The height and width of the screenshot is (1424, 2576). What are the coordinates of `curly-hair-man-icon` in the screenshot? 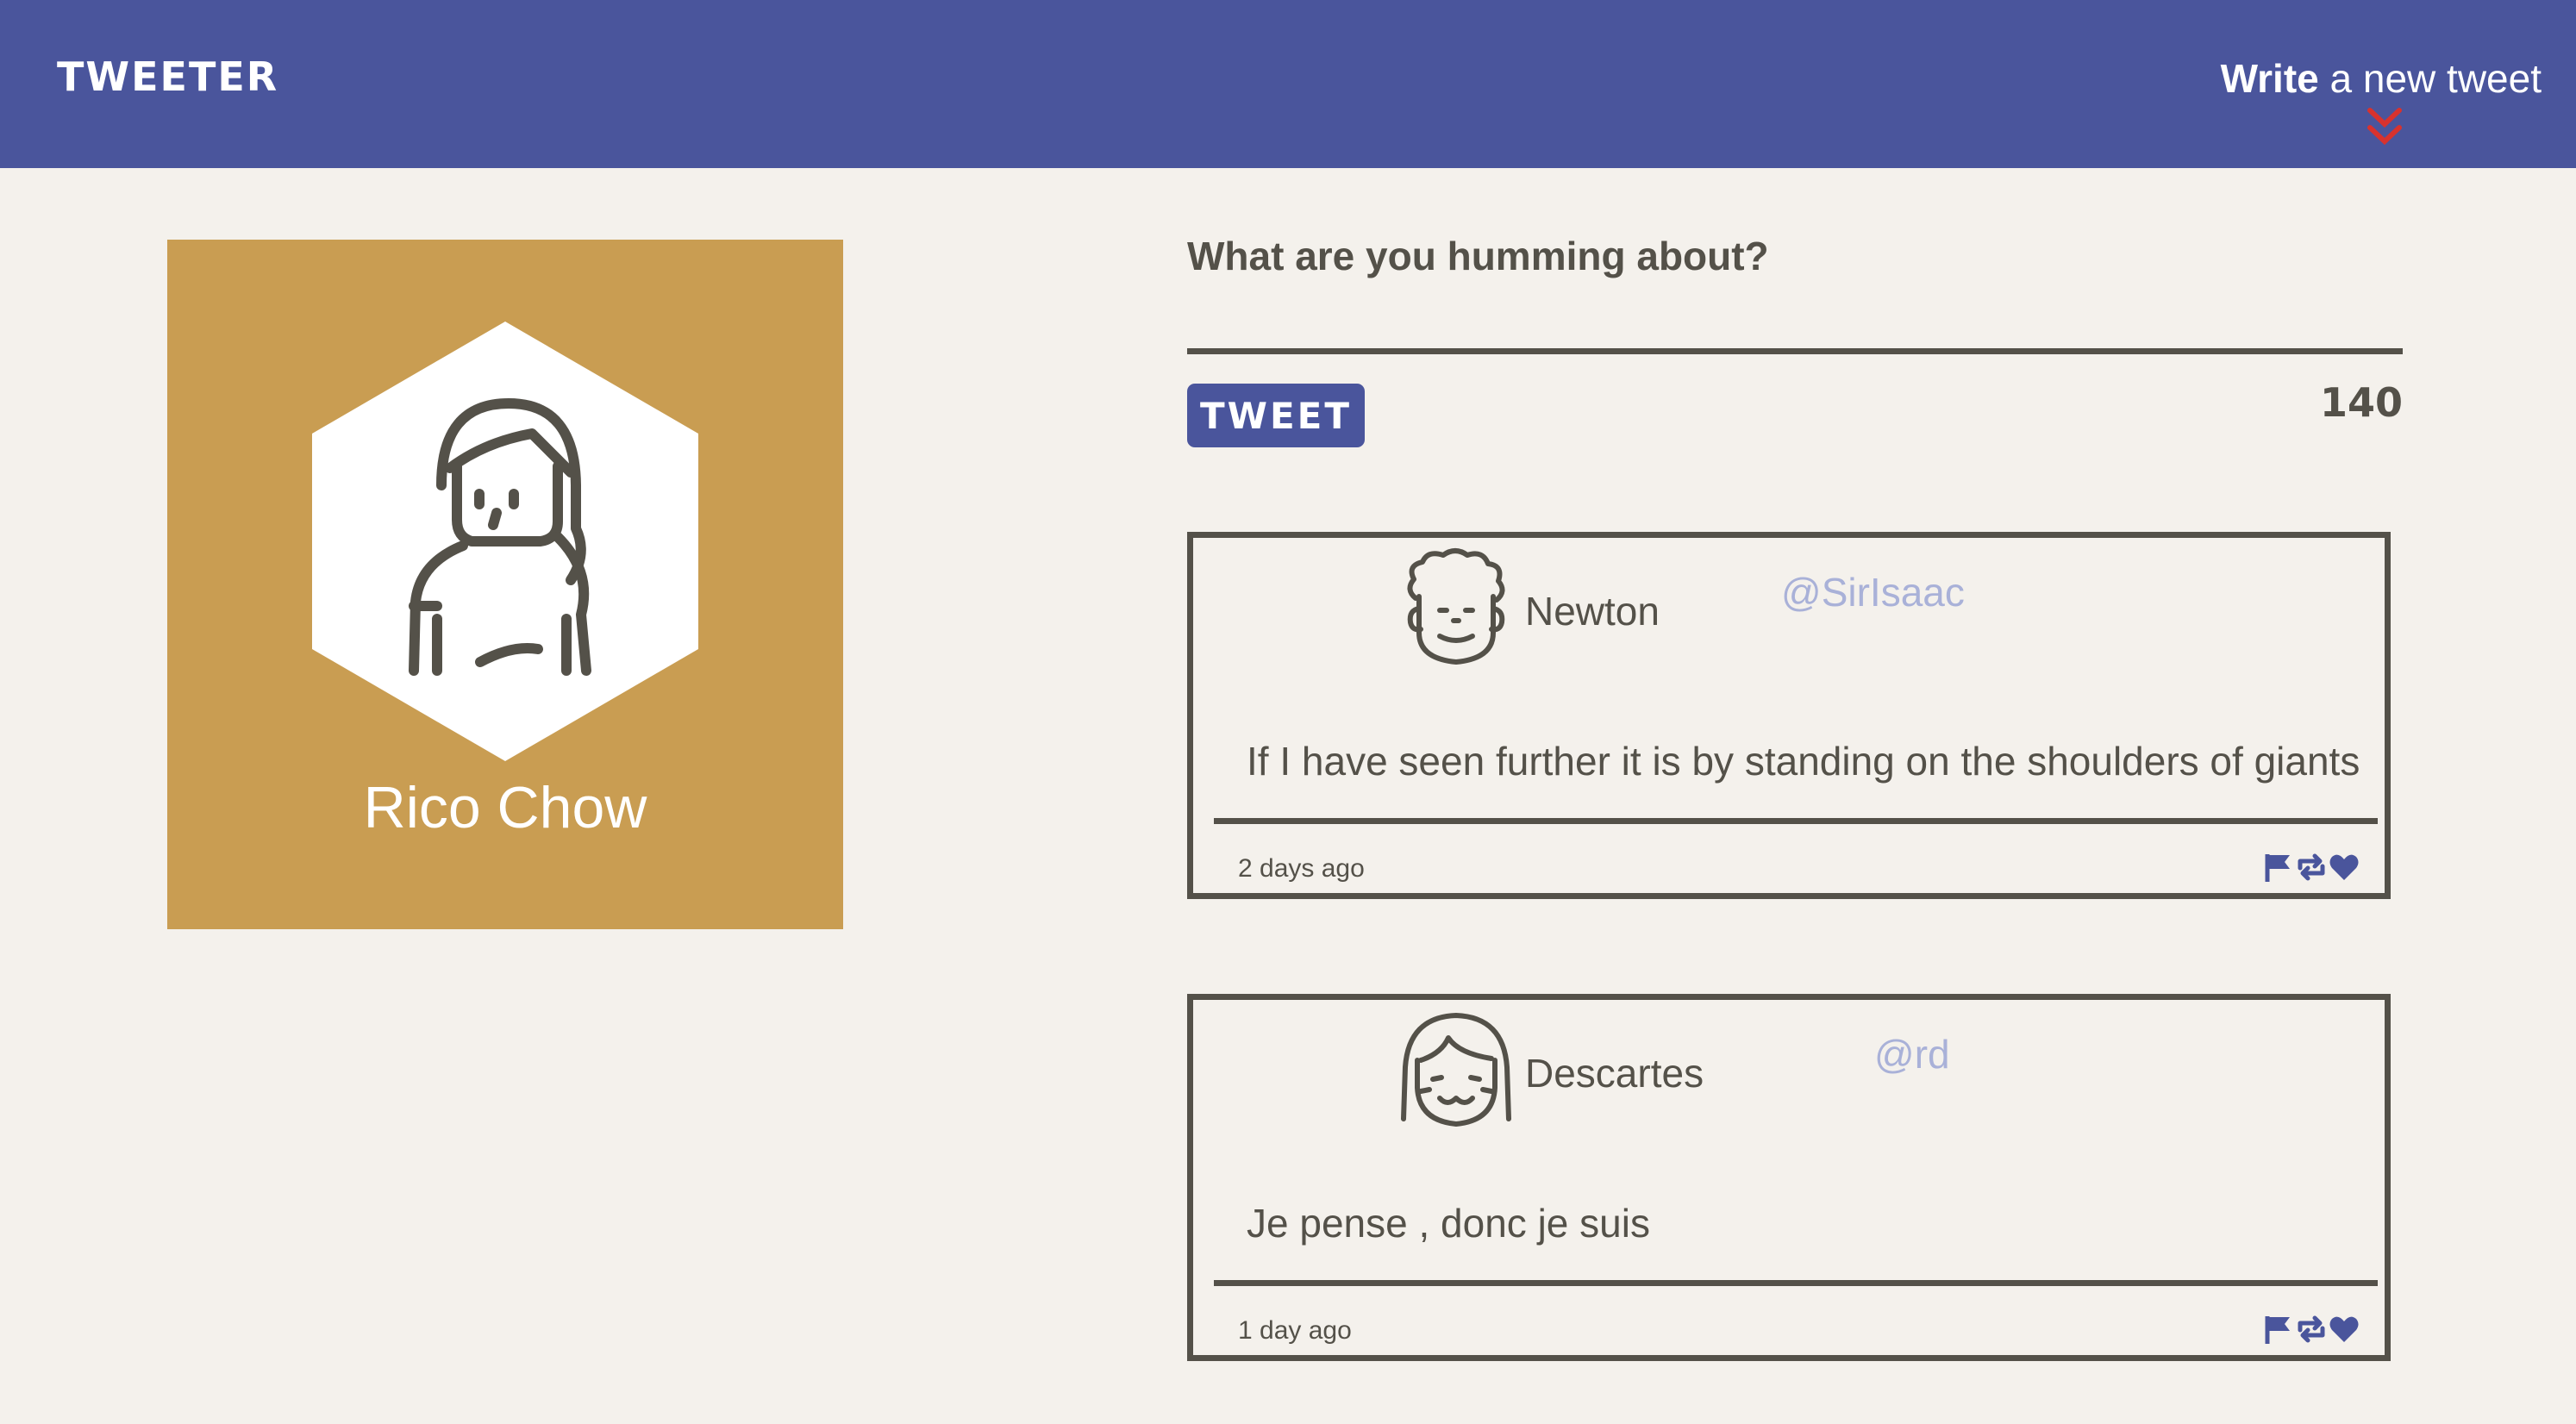 It's located at (1456, 606).